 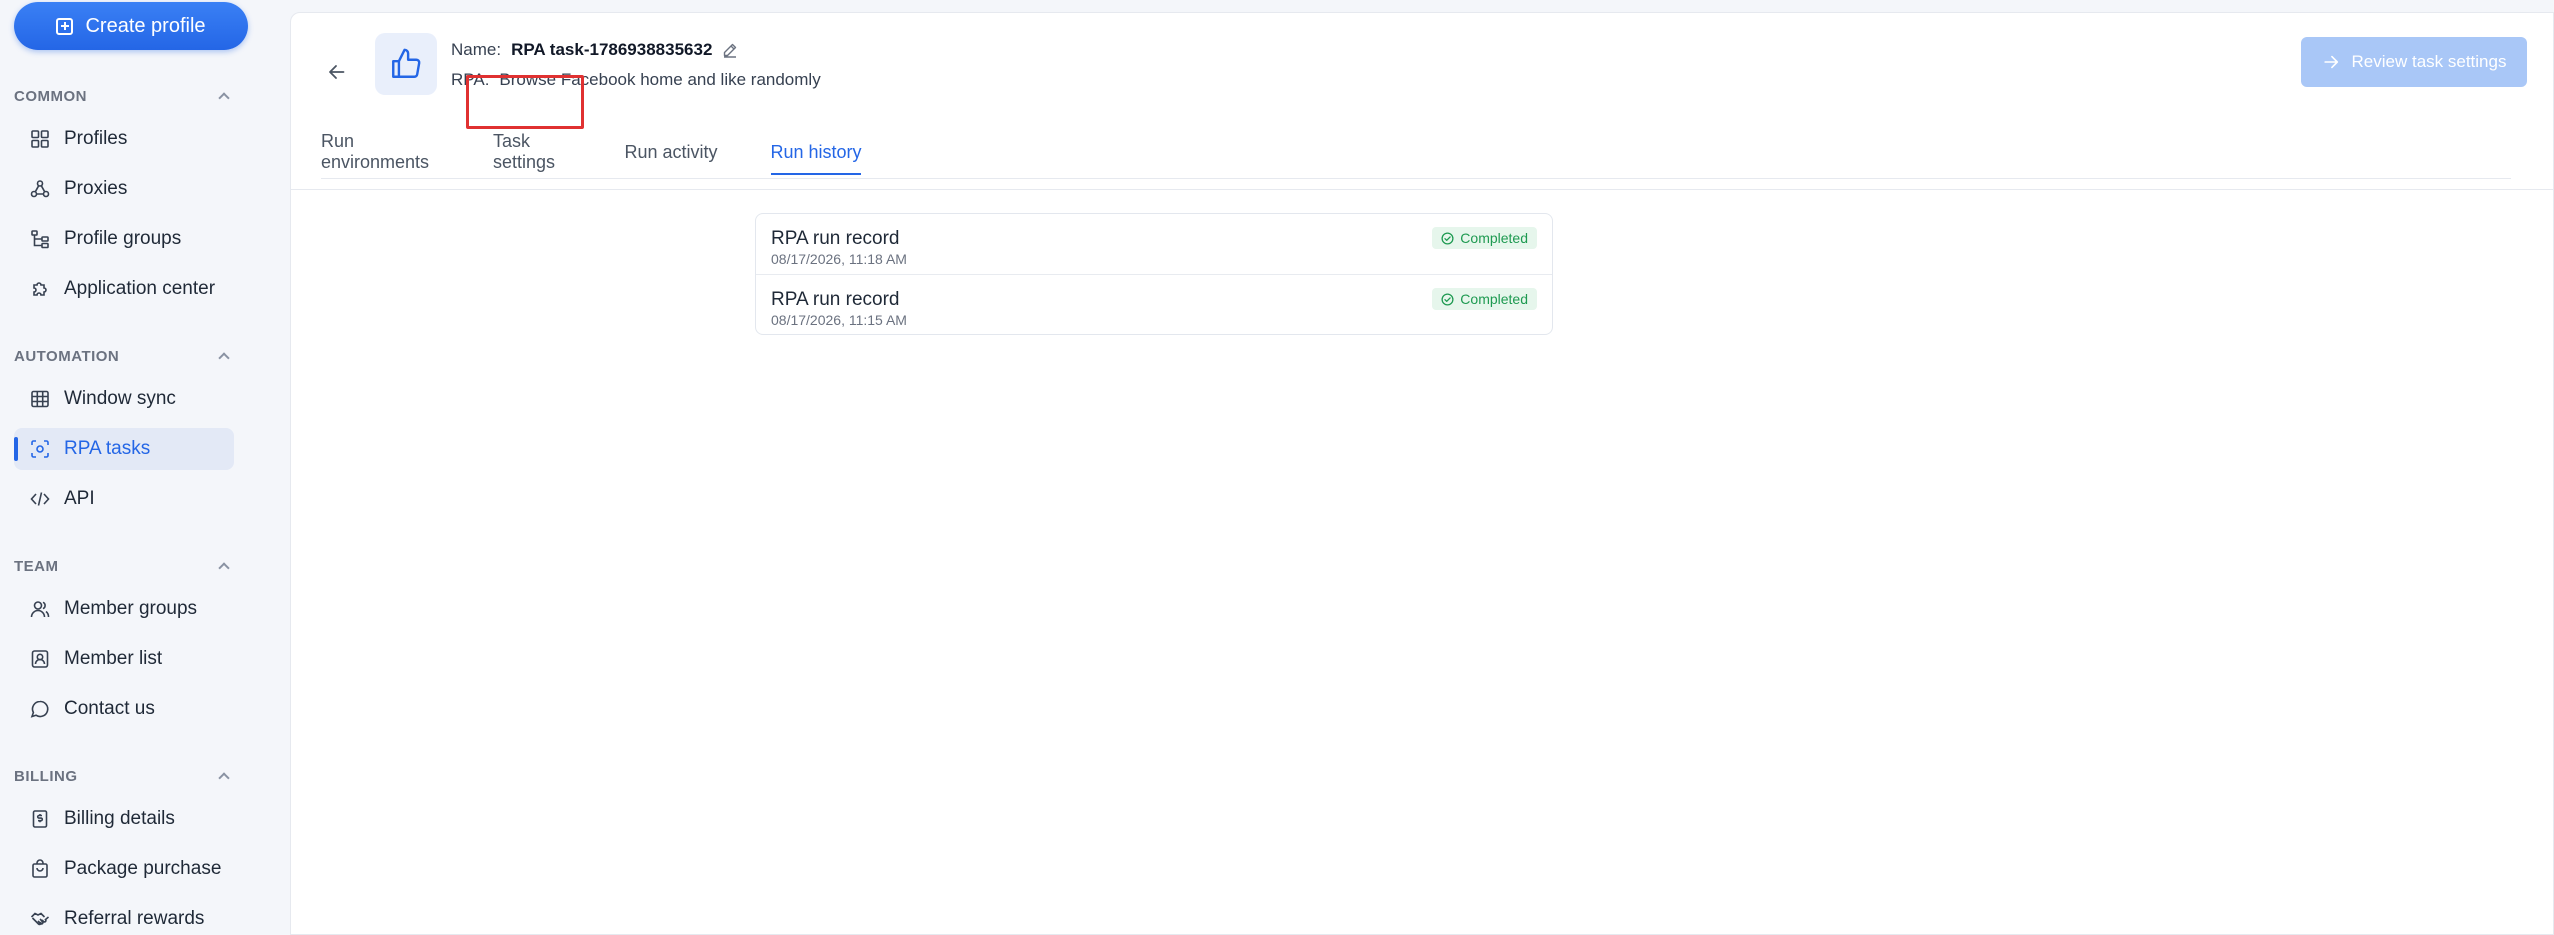 I want to click on sidebar-item-referral-rewards: Referral rewards, so click(x=124, y=916).